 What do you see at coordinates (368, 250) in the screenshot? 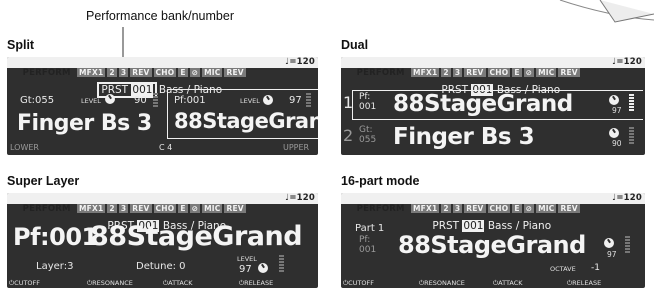
I see `part-number: 001` at bounding box center [368, 250].